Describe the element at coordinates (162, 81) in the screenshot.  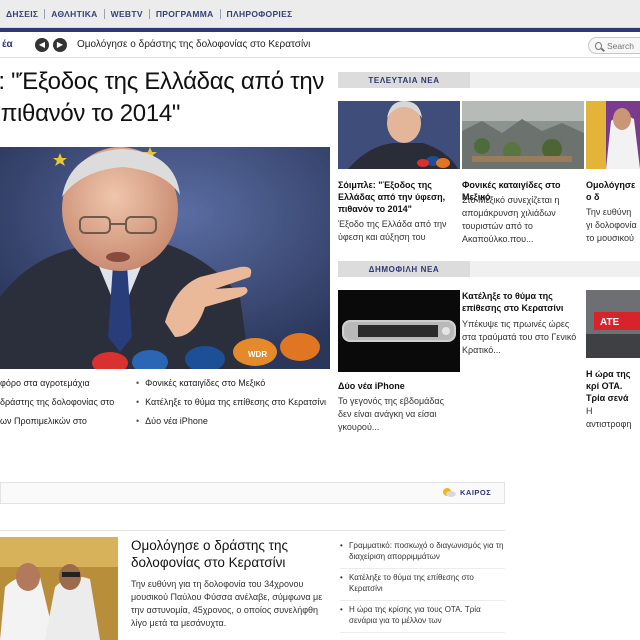
I see `main-story-title-line1: ε: "Έξοδος της Ελλάδας από την` at that location.